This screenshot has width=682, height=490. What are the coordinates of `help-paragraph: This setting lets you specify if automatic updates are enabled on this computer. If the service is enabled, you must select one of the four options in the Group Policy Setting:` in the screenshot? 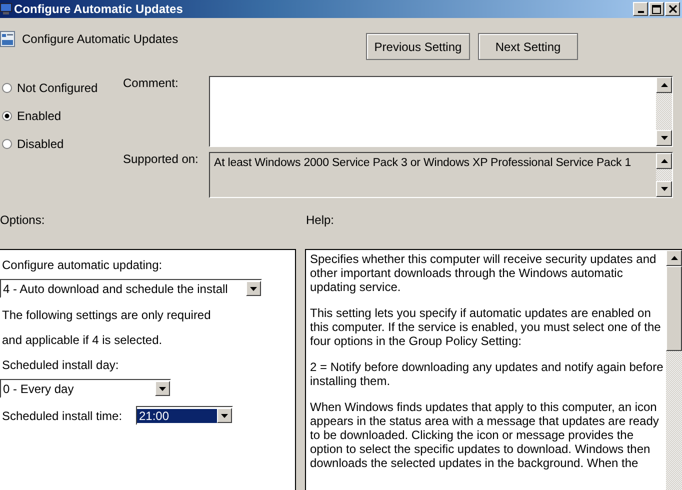 It's located at (486, 327).